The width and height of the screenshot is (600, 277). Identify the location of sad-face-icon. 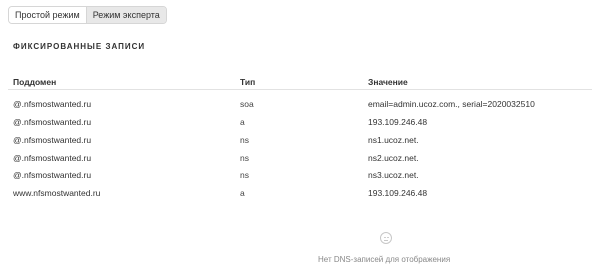
(386, 238).